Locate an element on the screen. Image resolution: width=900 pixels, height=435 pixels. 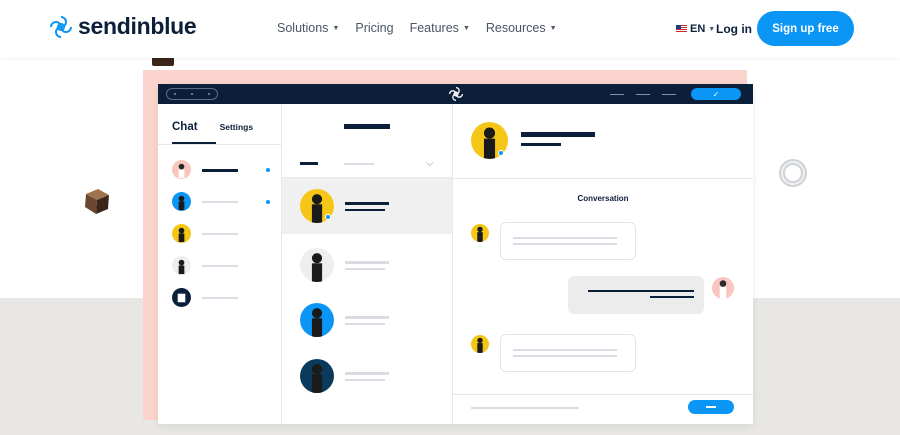
us-flag-icon is located at coordinates (681, 29).